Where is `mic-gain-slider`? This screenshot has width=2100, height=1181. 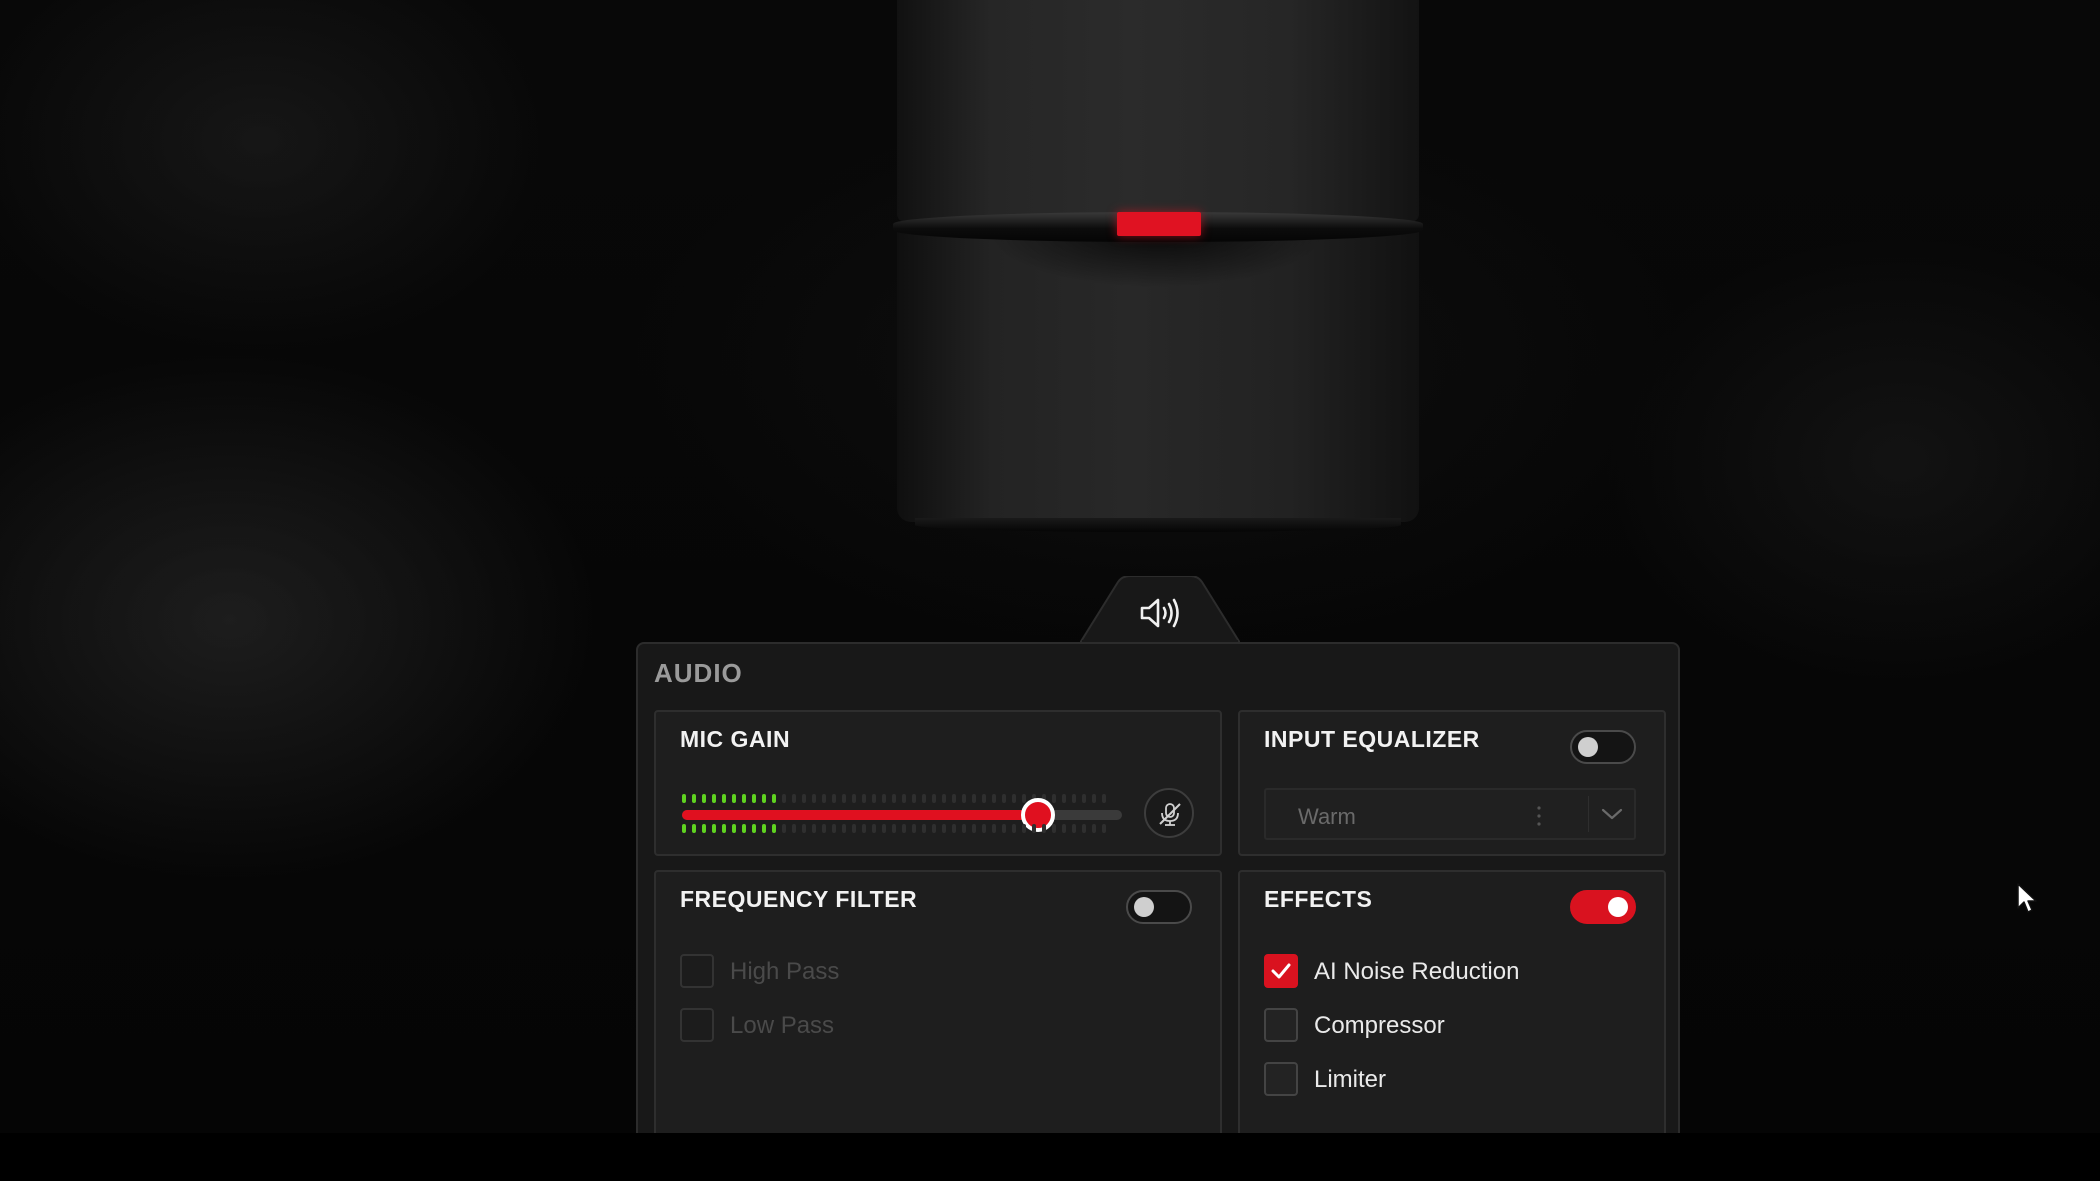 mic-gain-slider is located at coordinates (902, 815).